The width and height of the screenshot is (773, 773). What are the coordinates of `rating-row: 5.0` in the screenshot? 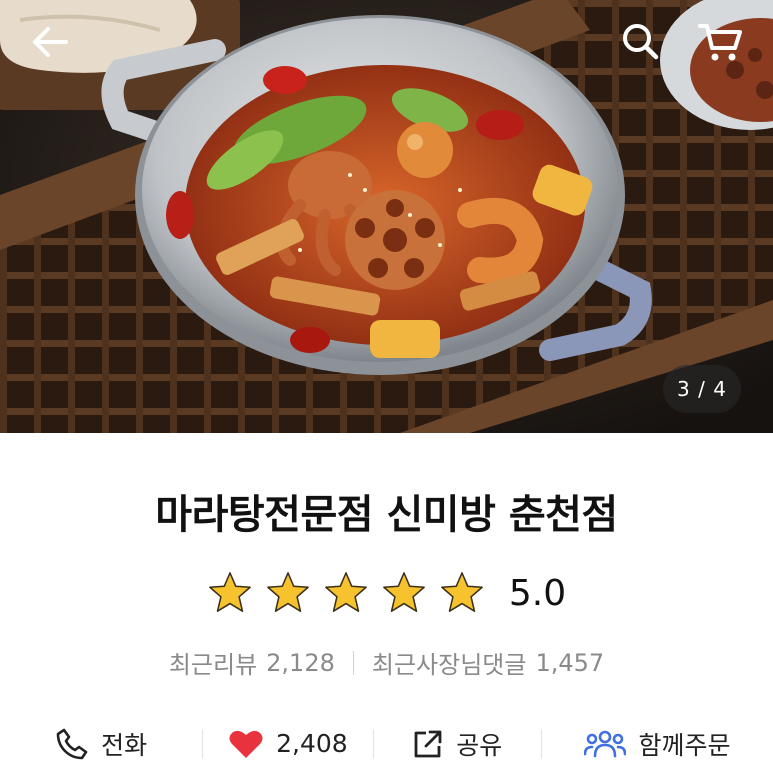 It's located at (386, 593).